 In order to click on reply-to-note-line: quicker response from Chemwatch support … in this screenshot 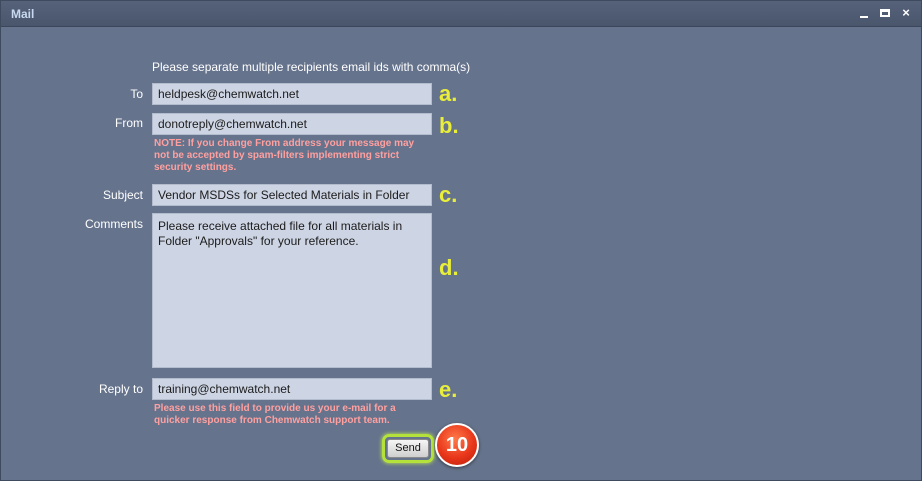, I will do `click(272, 420)`.